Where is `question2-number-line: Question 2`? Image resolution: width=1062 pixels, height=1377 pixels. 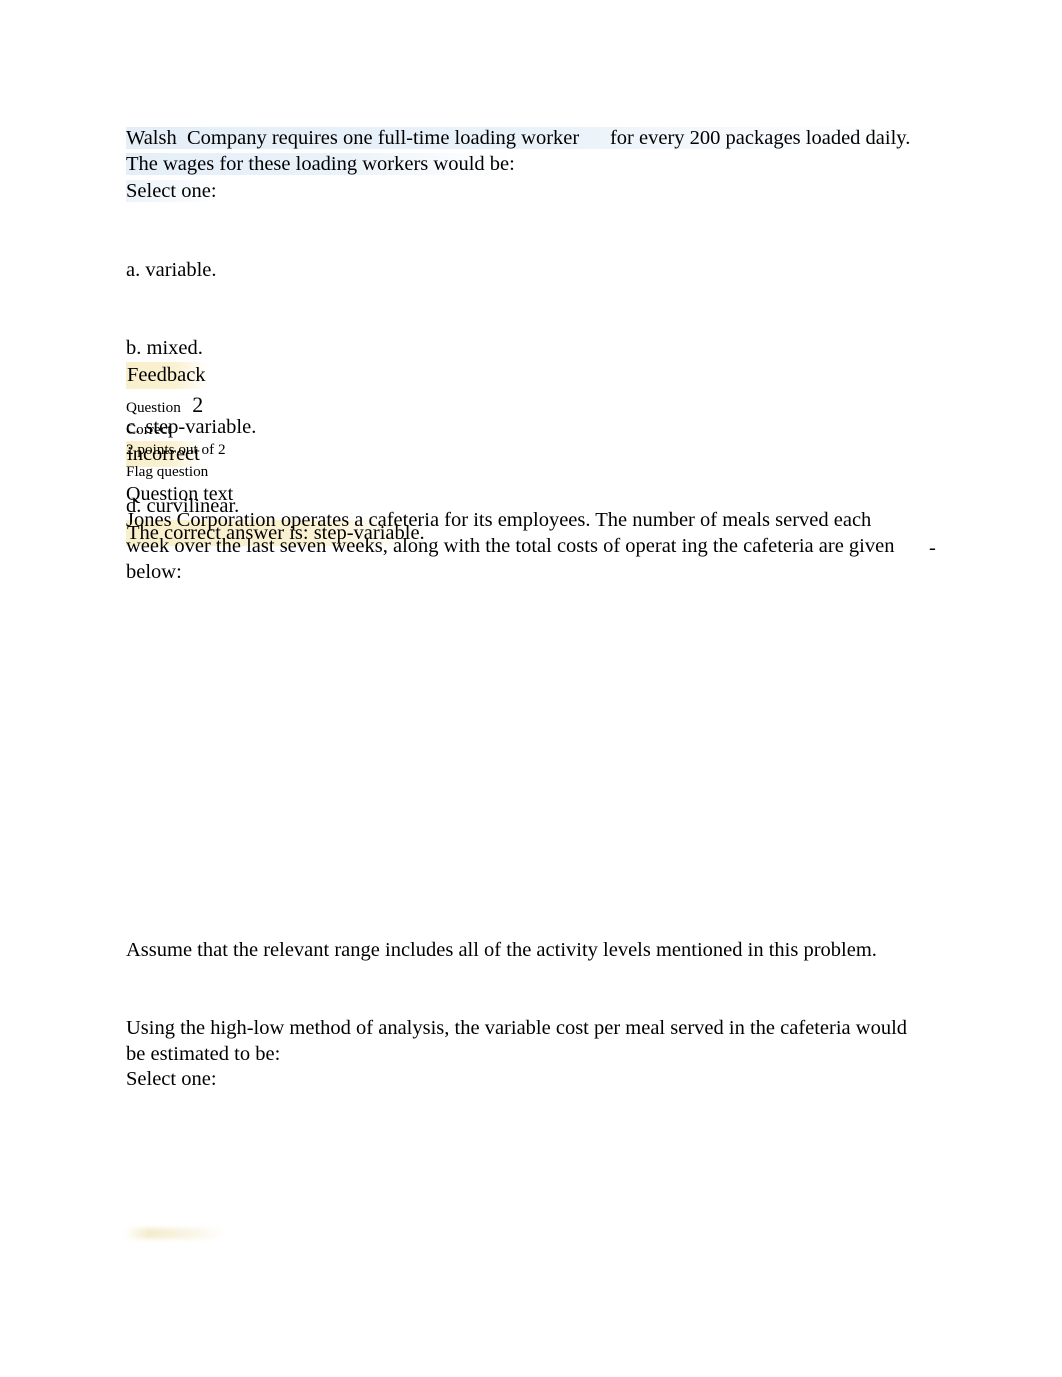 question2-number-line: Question 2 is located at coordinates (164, 406).